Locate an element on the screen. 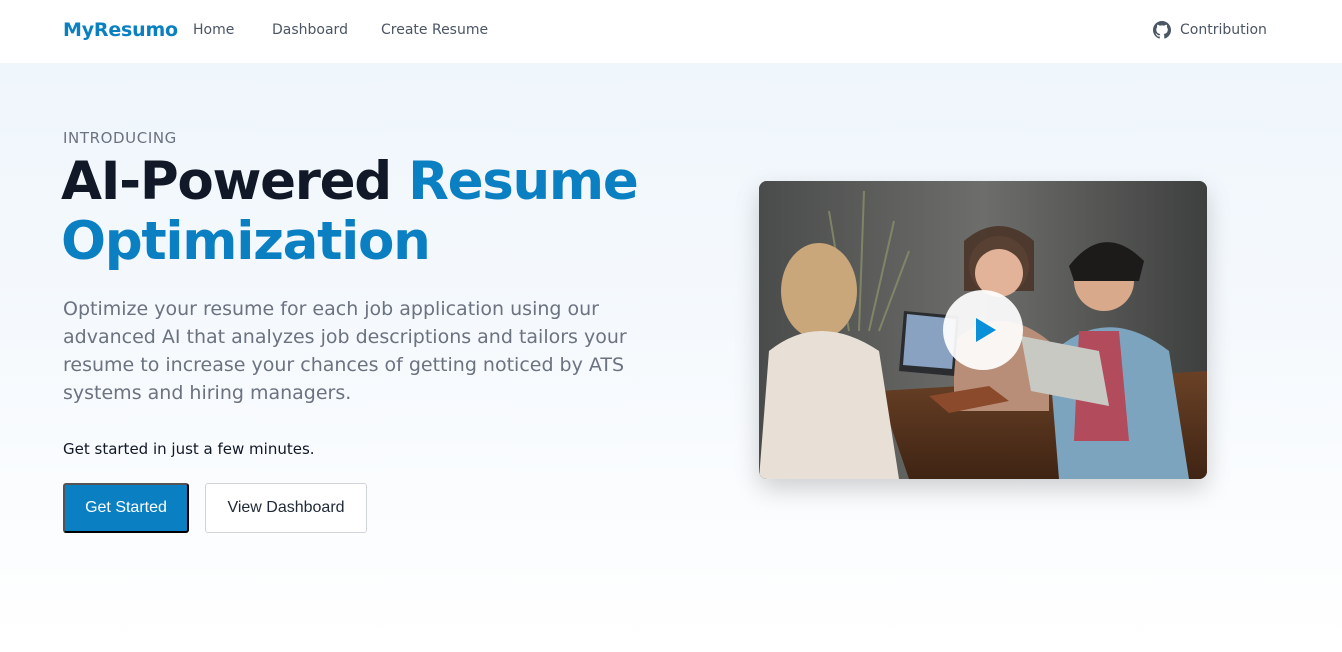 The height and width of the screenshot is (652, 1342). github-icon is located at coordinates (1162, 30).